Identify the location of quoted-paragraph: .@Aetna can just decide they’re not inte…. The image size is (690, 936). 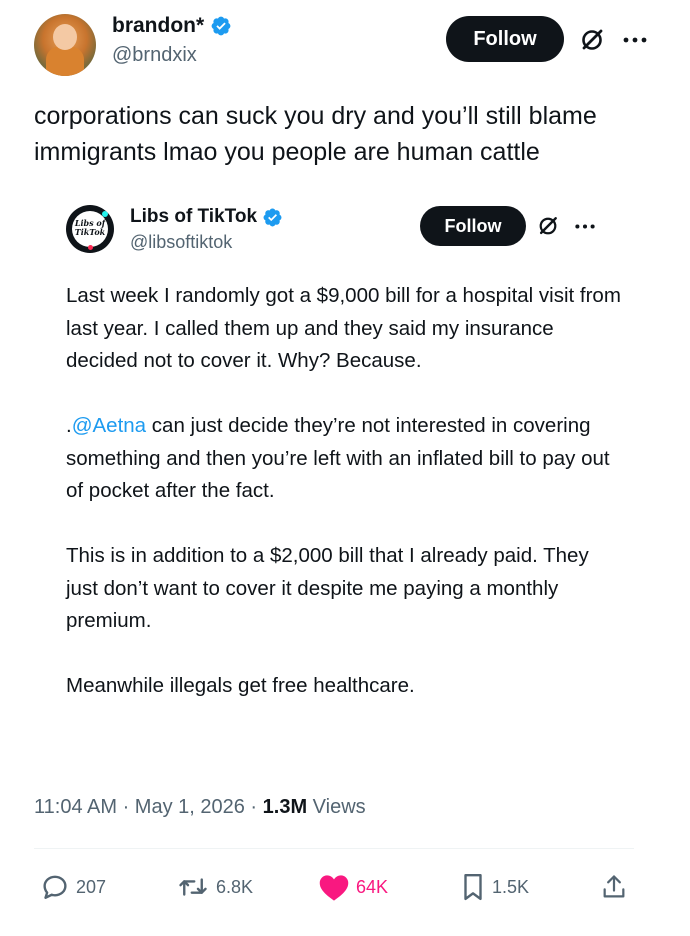
(346, 459).